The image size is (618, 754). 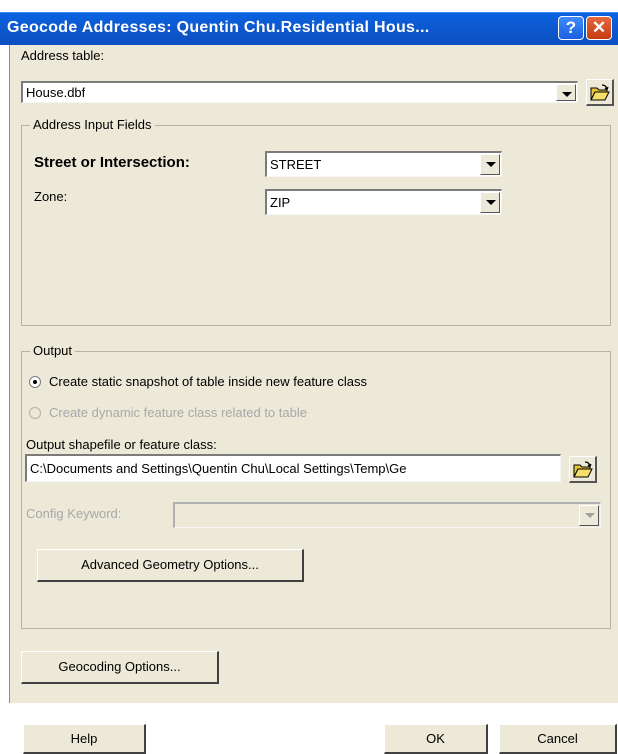 I want to click on dynamic-feature-radio, so click(x=35, y=413).